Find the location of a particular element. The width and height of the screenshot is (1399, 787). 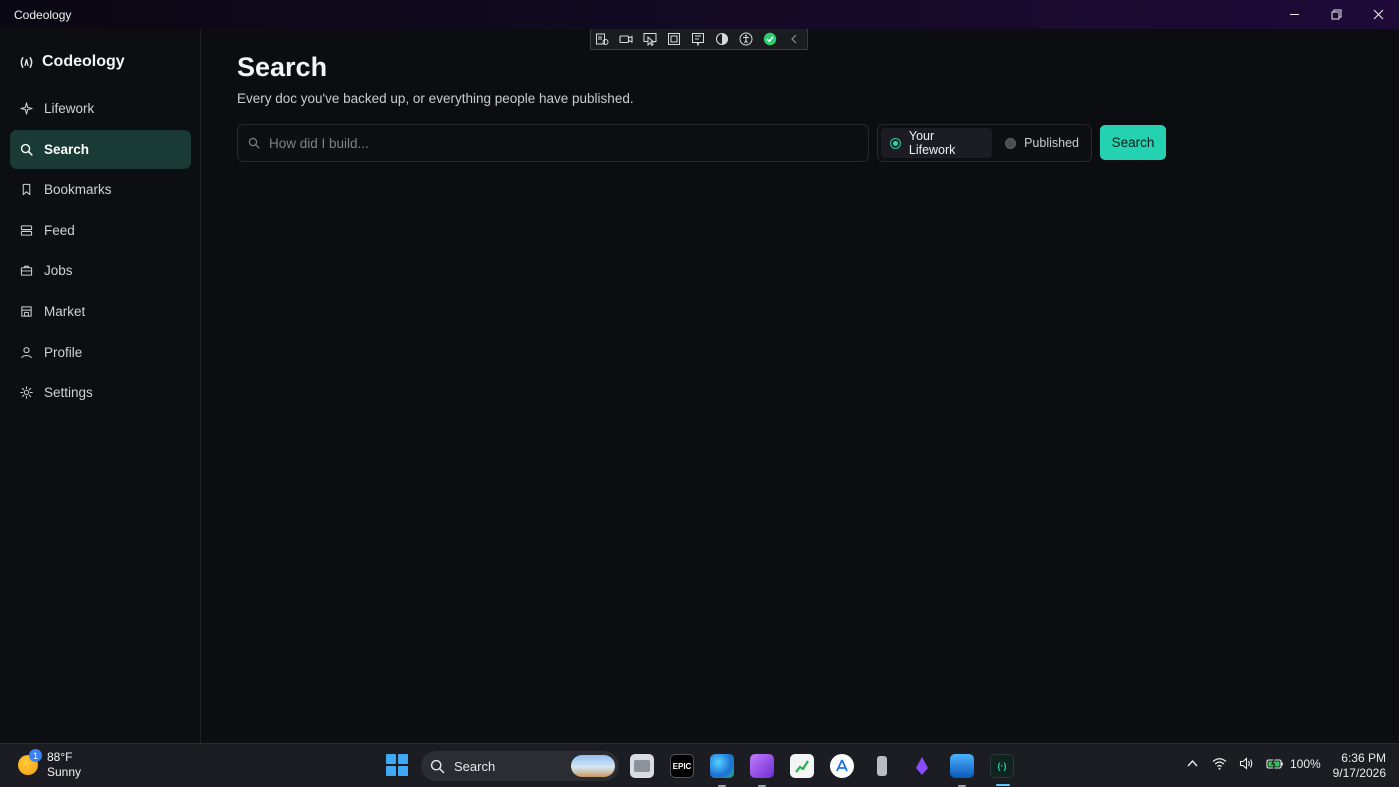

frame-icon is located at coordinates (673, 39).